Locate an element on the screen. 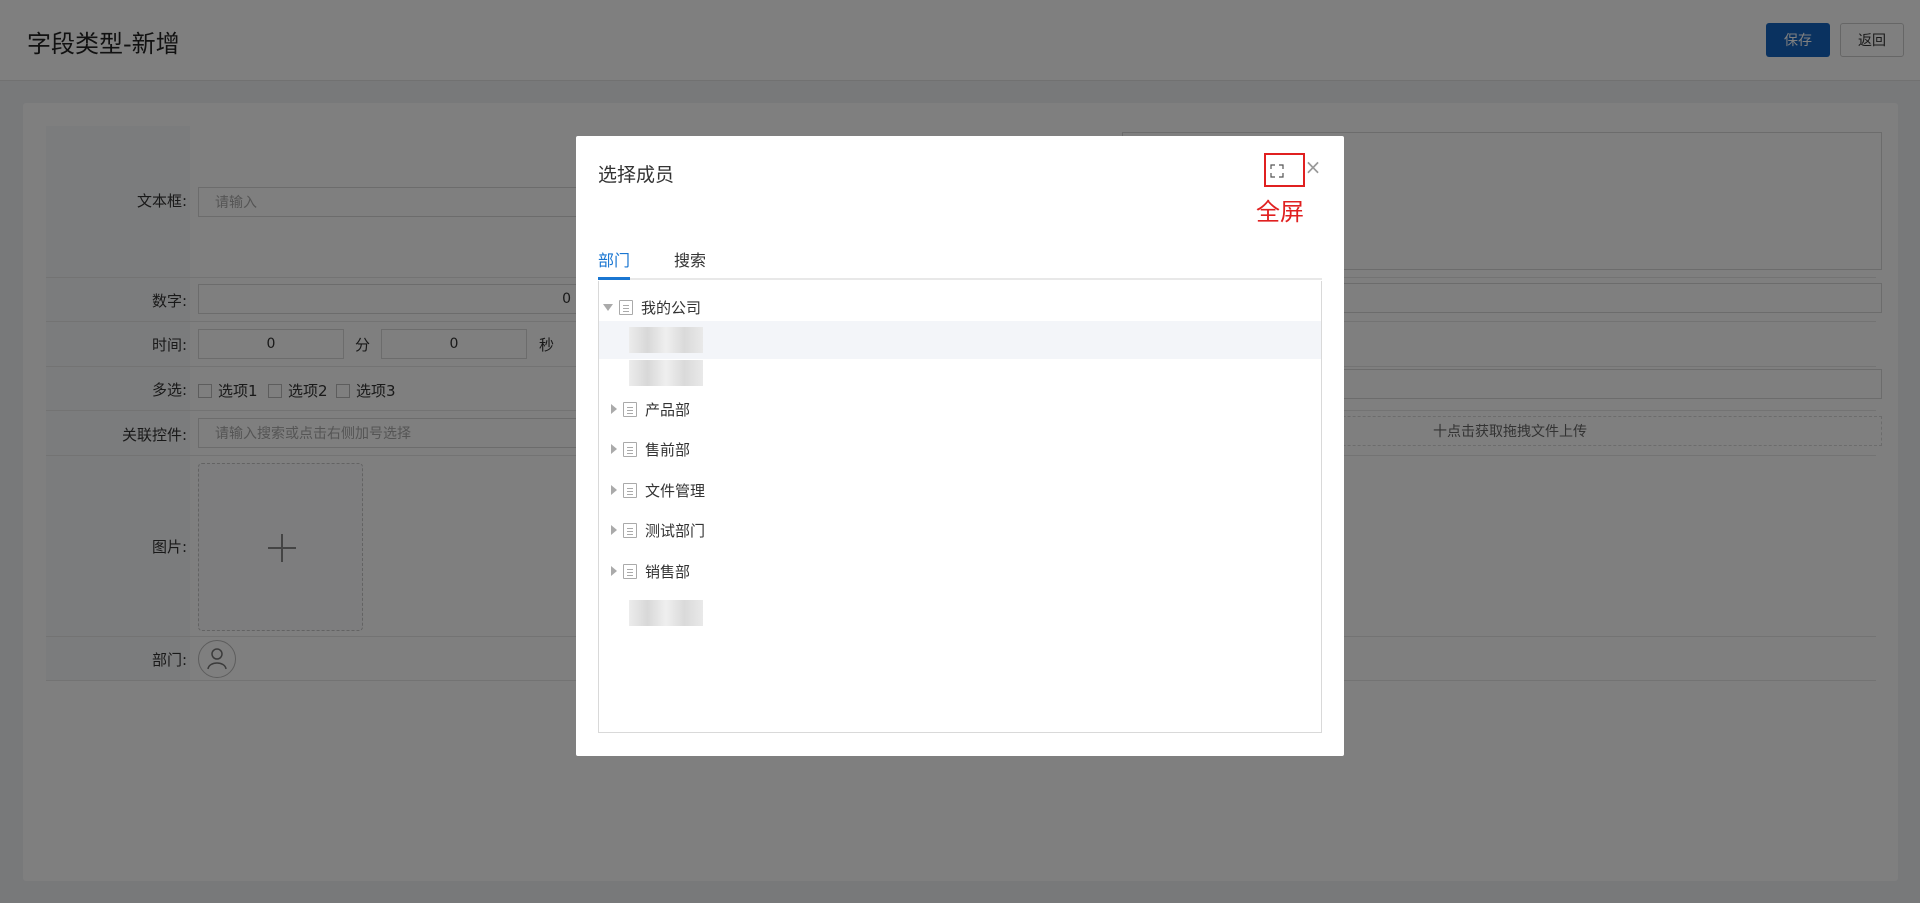 This screenshot has height=903, width=1920. tree-node-dept: 测试部门 is located at coordinates (960, 530).